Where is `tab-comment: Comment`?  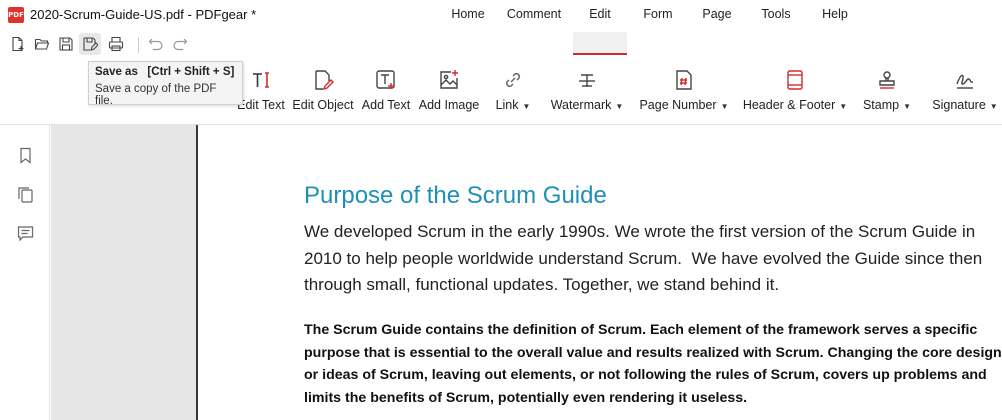
tab-comment: Comment is located at coordinates (534, 14).